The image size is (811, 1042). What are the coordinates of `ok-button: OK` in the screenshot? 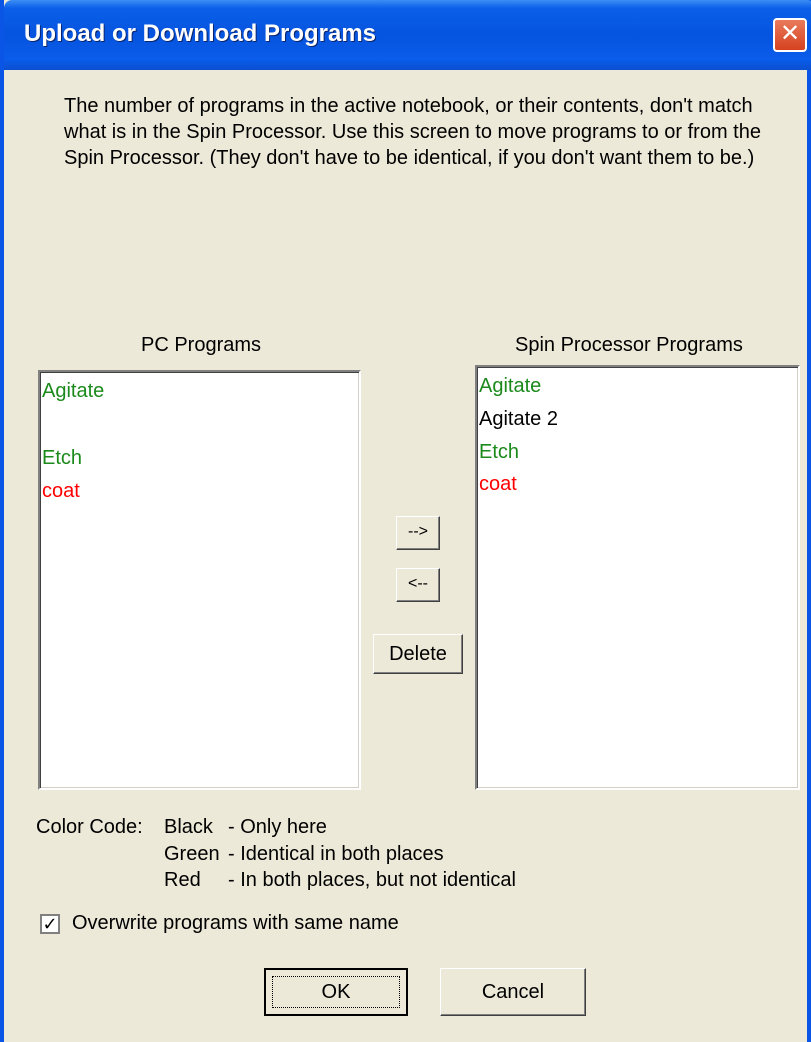 It's located at (336, 992).